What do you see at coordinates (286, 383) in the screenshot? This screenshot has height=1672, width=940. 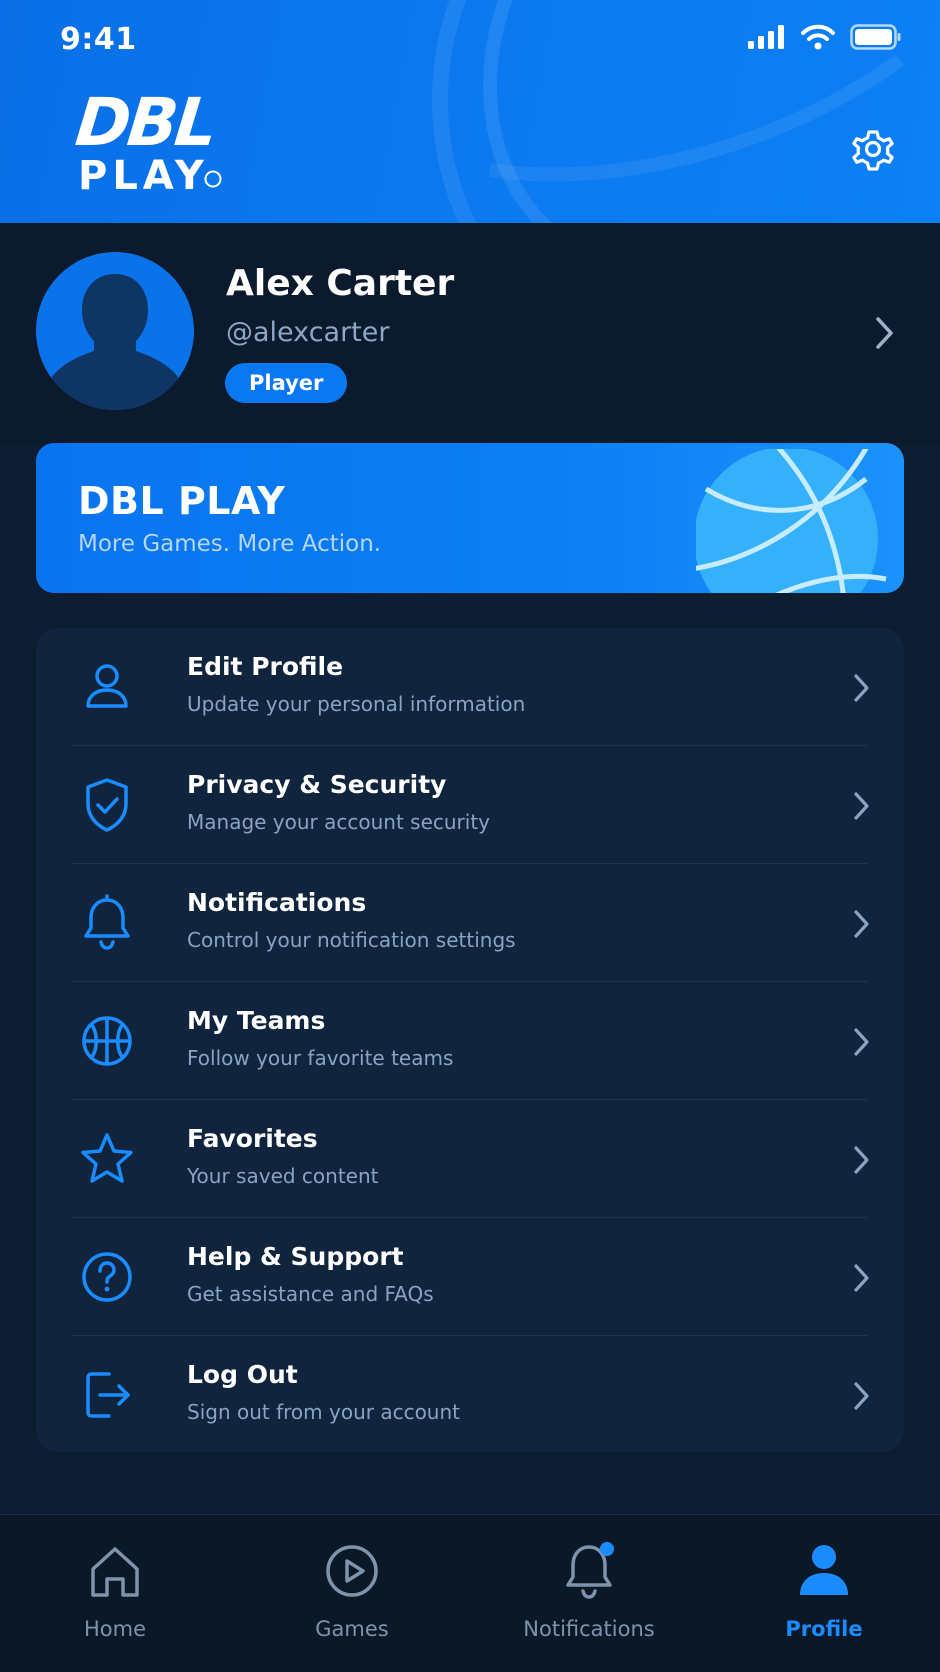 I see `role-badge: Player` at bounding box center [286, 383].